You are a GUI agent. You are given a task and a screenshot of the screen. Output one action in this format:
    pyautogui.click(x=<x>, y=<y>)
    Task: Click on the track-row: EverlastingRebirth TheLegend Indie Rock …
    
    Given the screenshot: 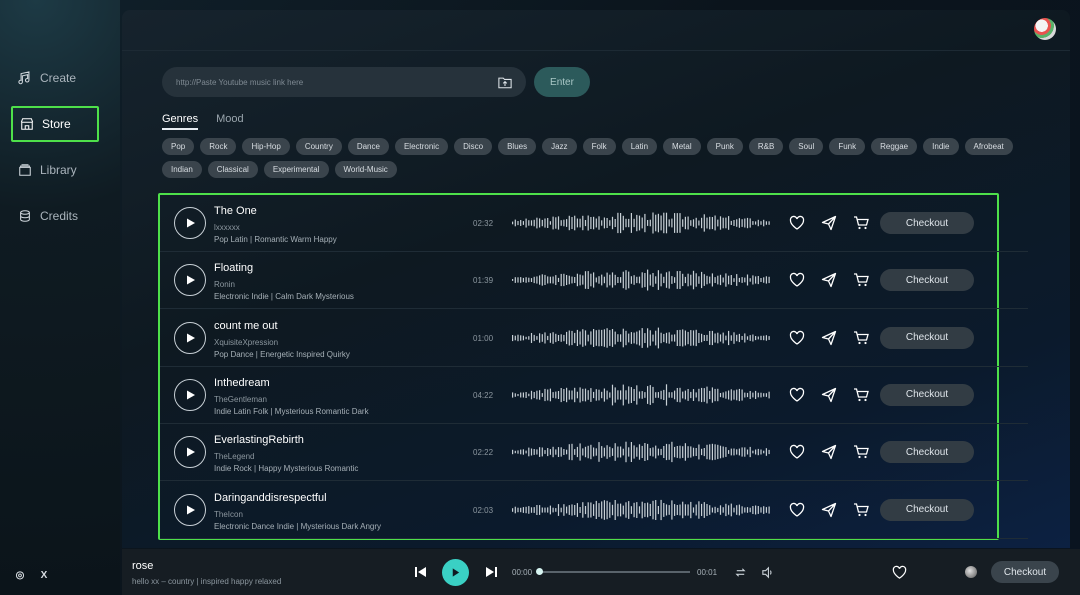 What is the action you would take?
    pyautogui.click(x=594, y=453)
    